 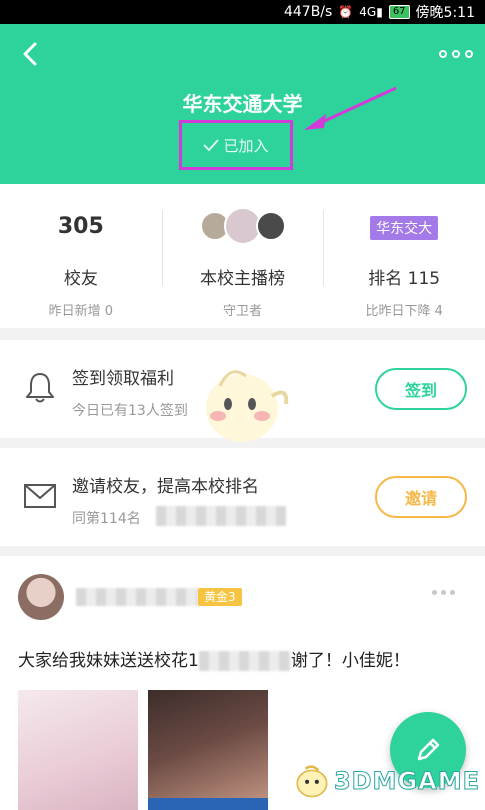 What do you see at coordinates (137, 597) in the screenshot?
I see `blurred-username` at bounding box center [137, 597].